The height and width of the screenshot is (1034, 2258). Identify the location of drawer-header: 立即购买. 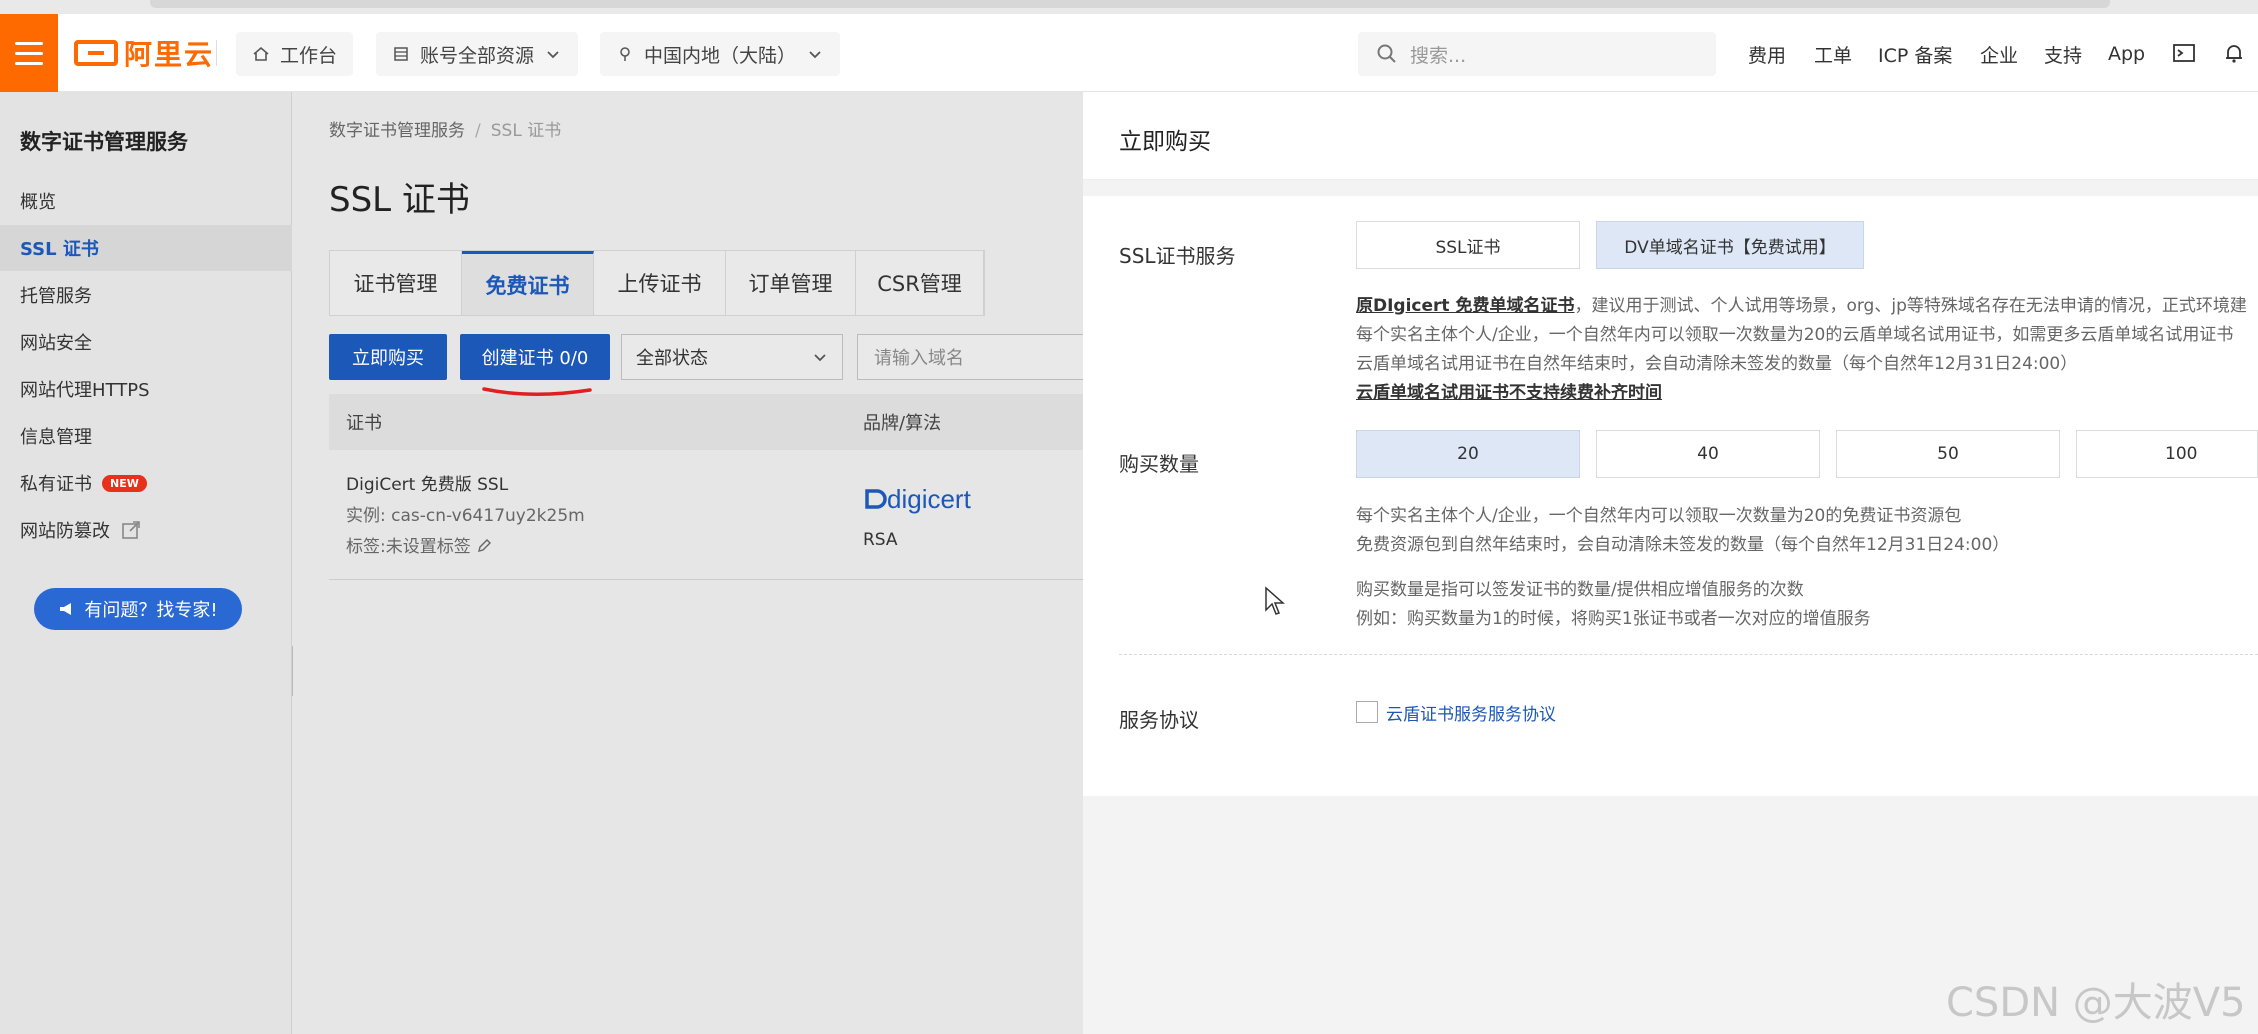
(1670, 136).